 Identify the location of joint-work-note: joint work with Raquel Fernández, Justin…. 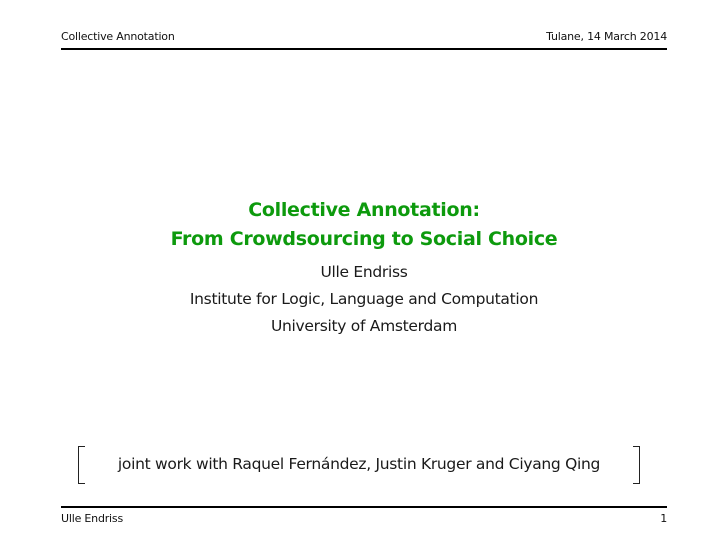
(359, 465).